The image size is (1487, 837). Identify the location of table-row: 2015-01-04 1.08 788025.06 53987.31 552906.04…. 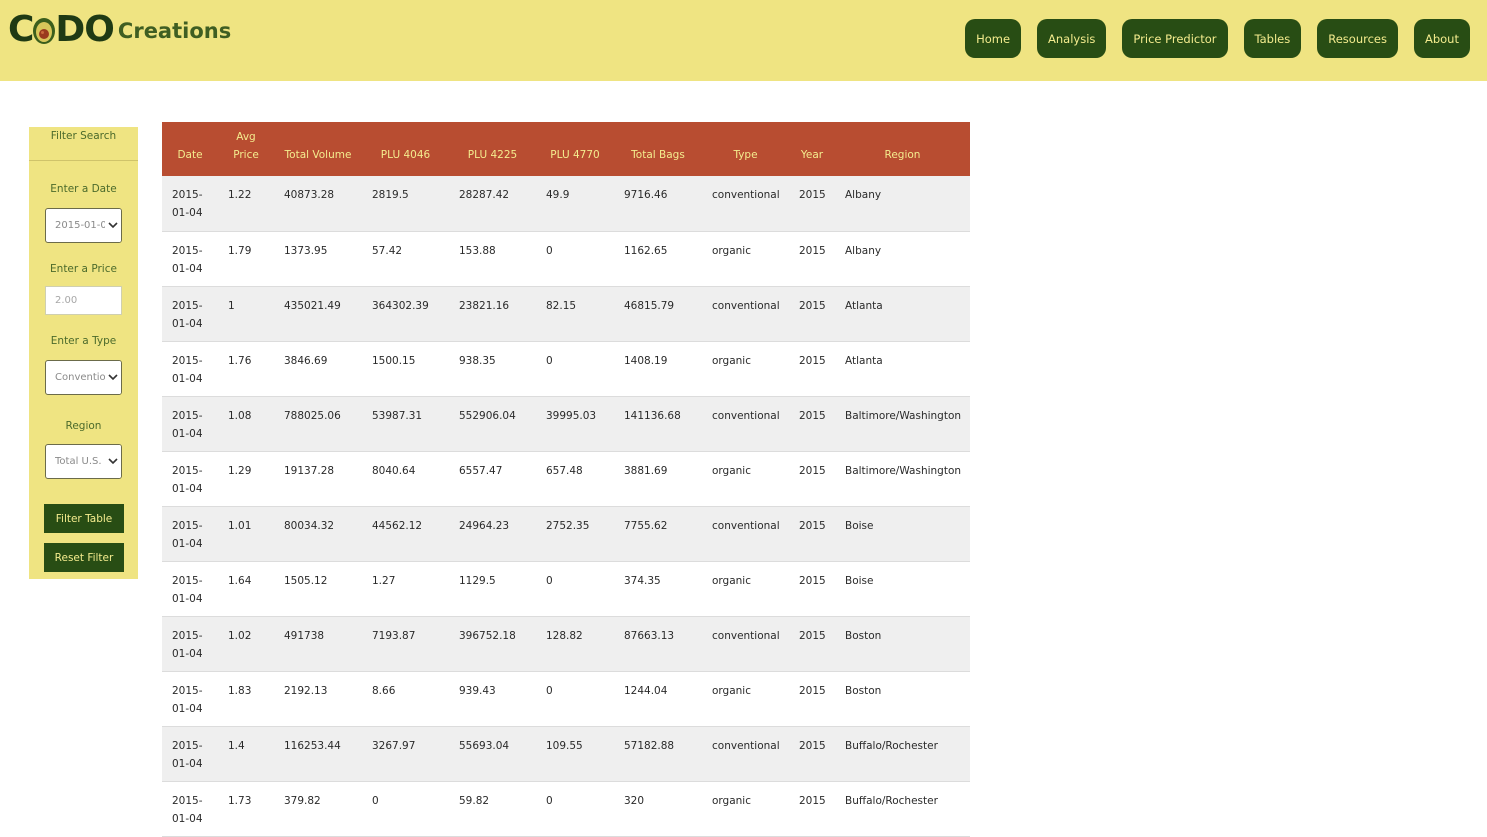
(566, 424).